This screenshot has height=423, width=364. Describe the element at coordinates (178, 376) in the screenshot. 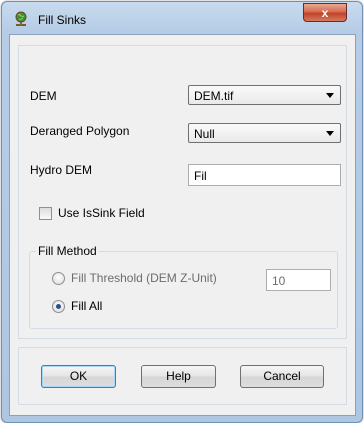

I see `help-button: Help` at that location.